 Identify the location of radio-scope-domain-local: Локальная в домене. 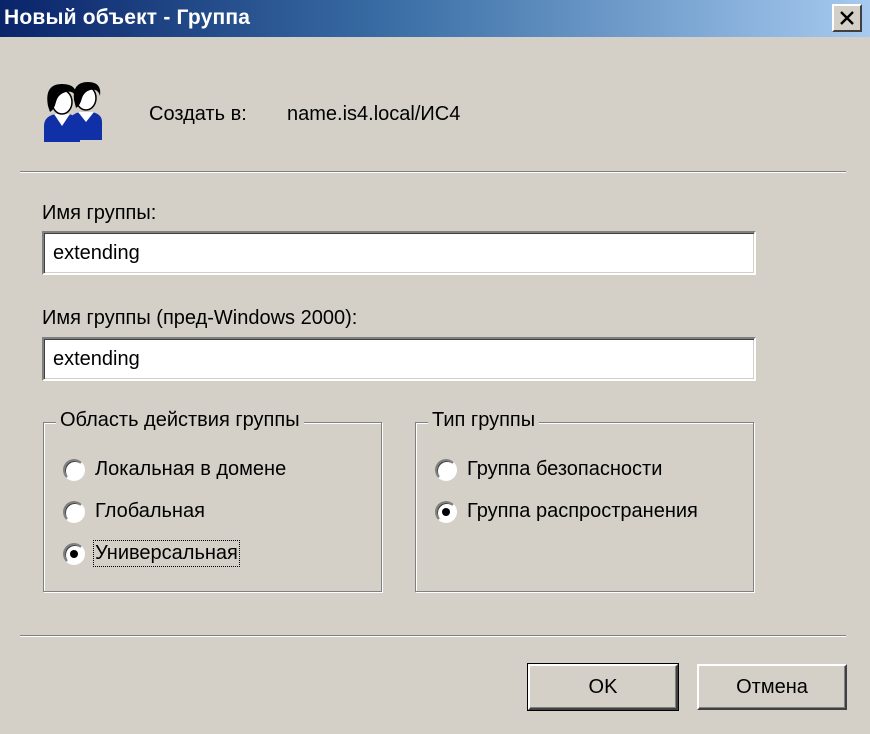
(174, 469).